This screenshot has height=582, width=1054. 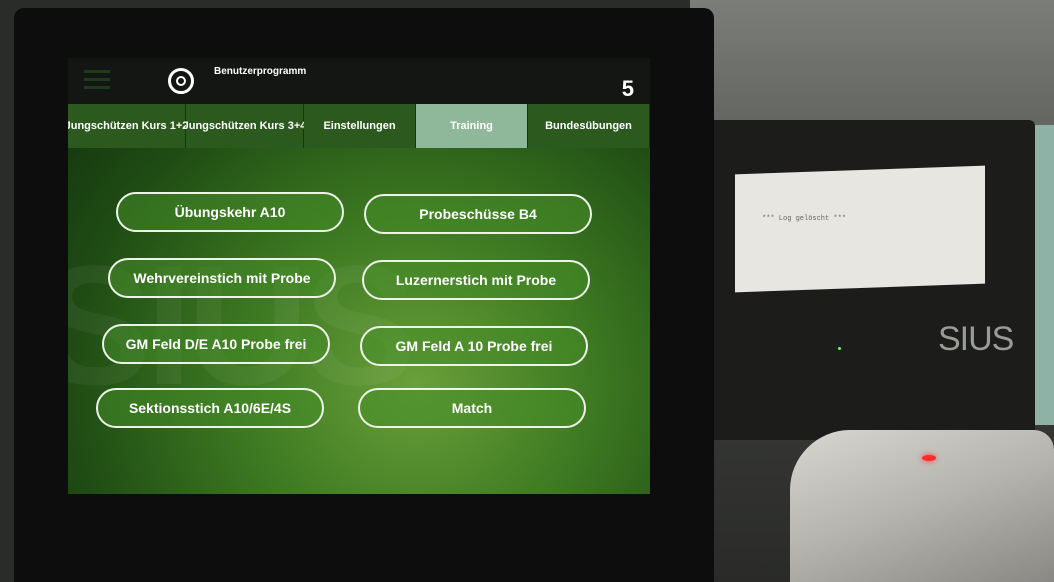 I want to click on program-button-gm-feld-a10: GM Feld A 10 Probe frei, so click(x=474, y=346).